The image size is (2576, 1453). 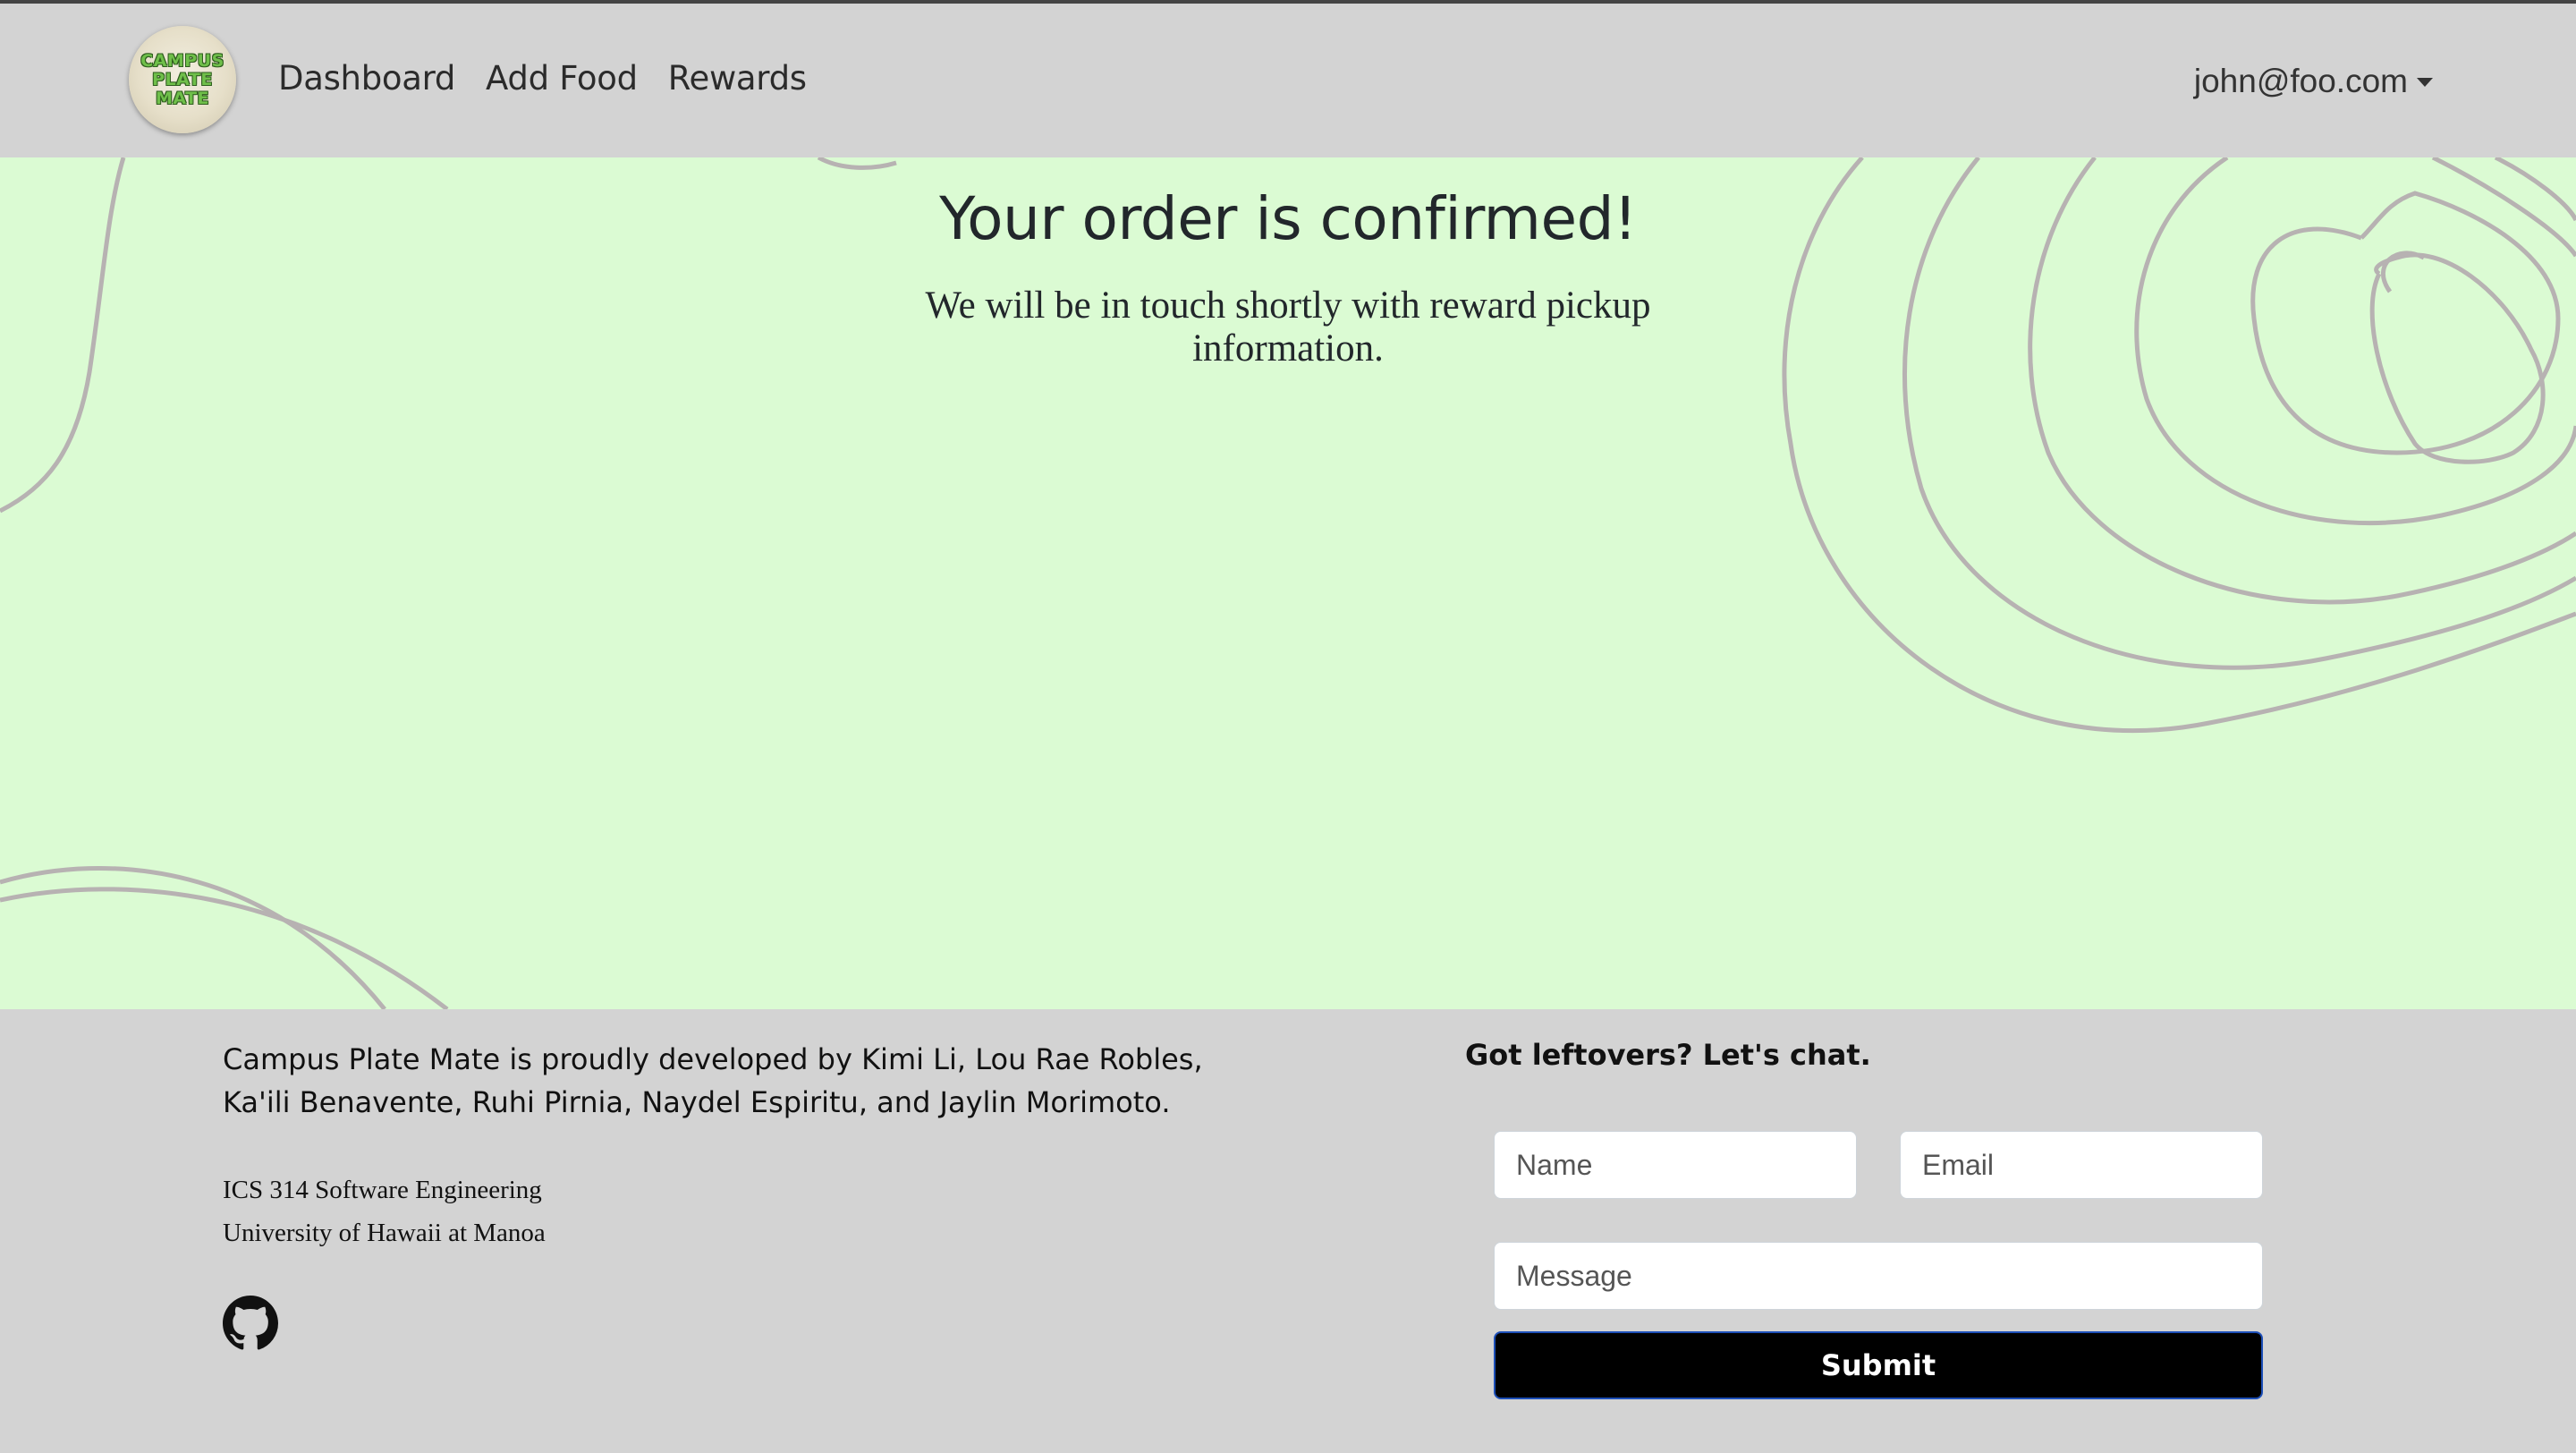 What do you see at coordinates (562, 78) in the screenshot?
I see `nav-add-food-link: Add Food` at bounding box center [562, 78].